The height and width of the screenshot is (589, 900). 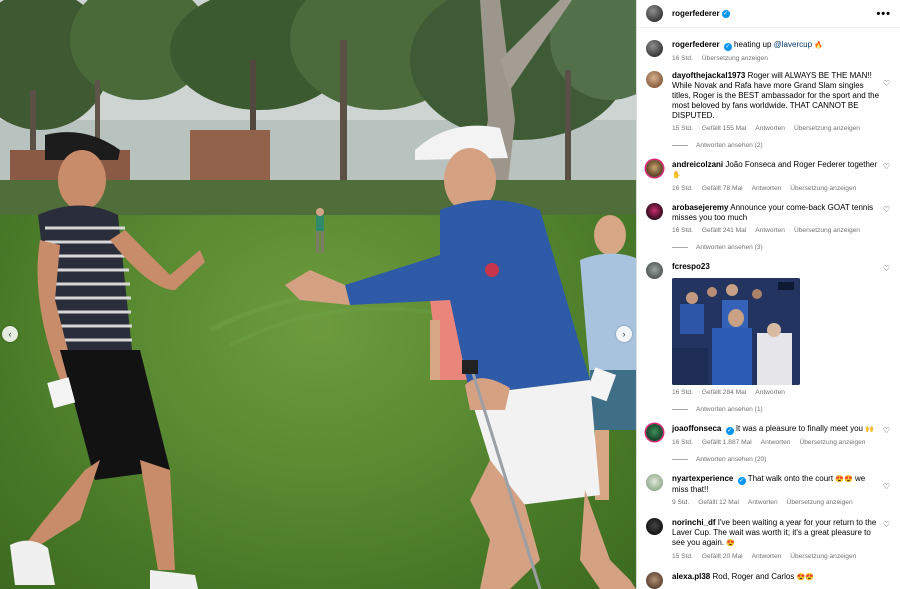 I want to click on view-replies-link: Antworten ansehen (3), so click(x=781, y=247).